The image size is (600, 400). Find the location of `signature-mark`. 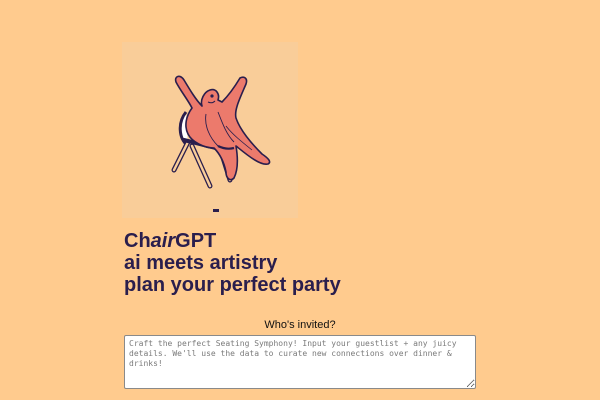

signature-mark is located at coordinates (216, 210).